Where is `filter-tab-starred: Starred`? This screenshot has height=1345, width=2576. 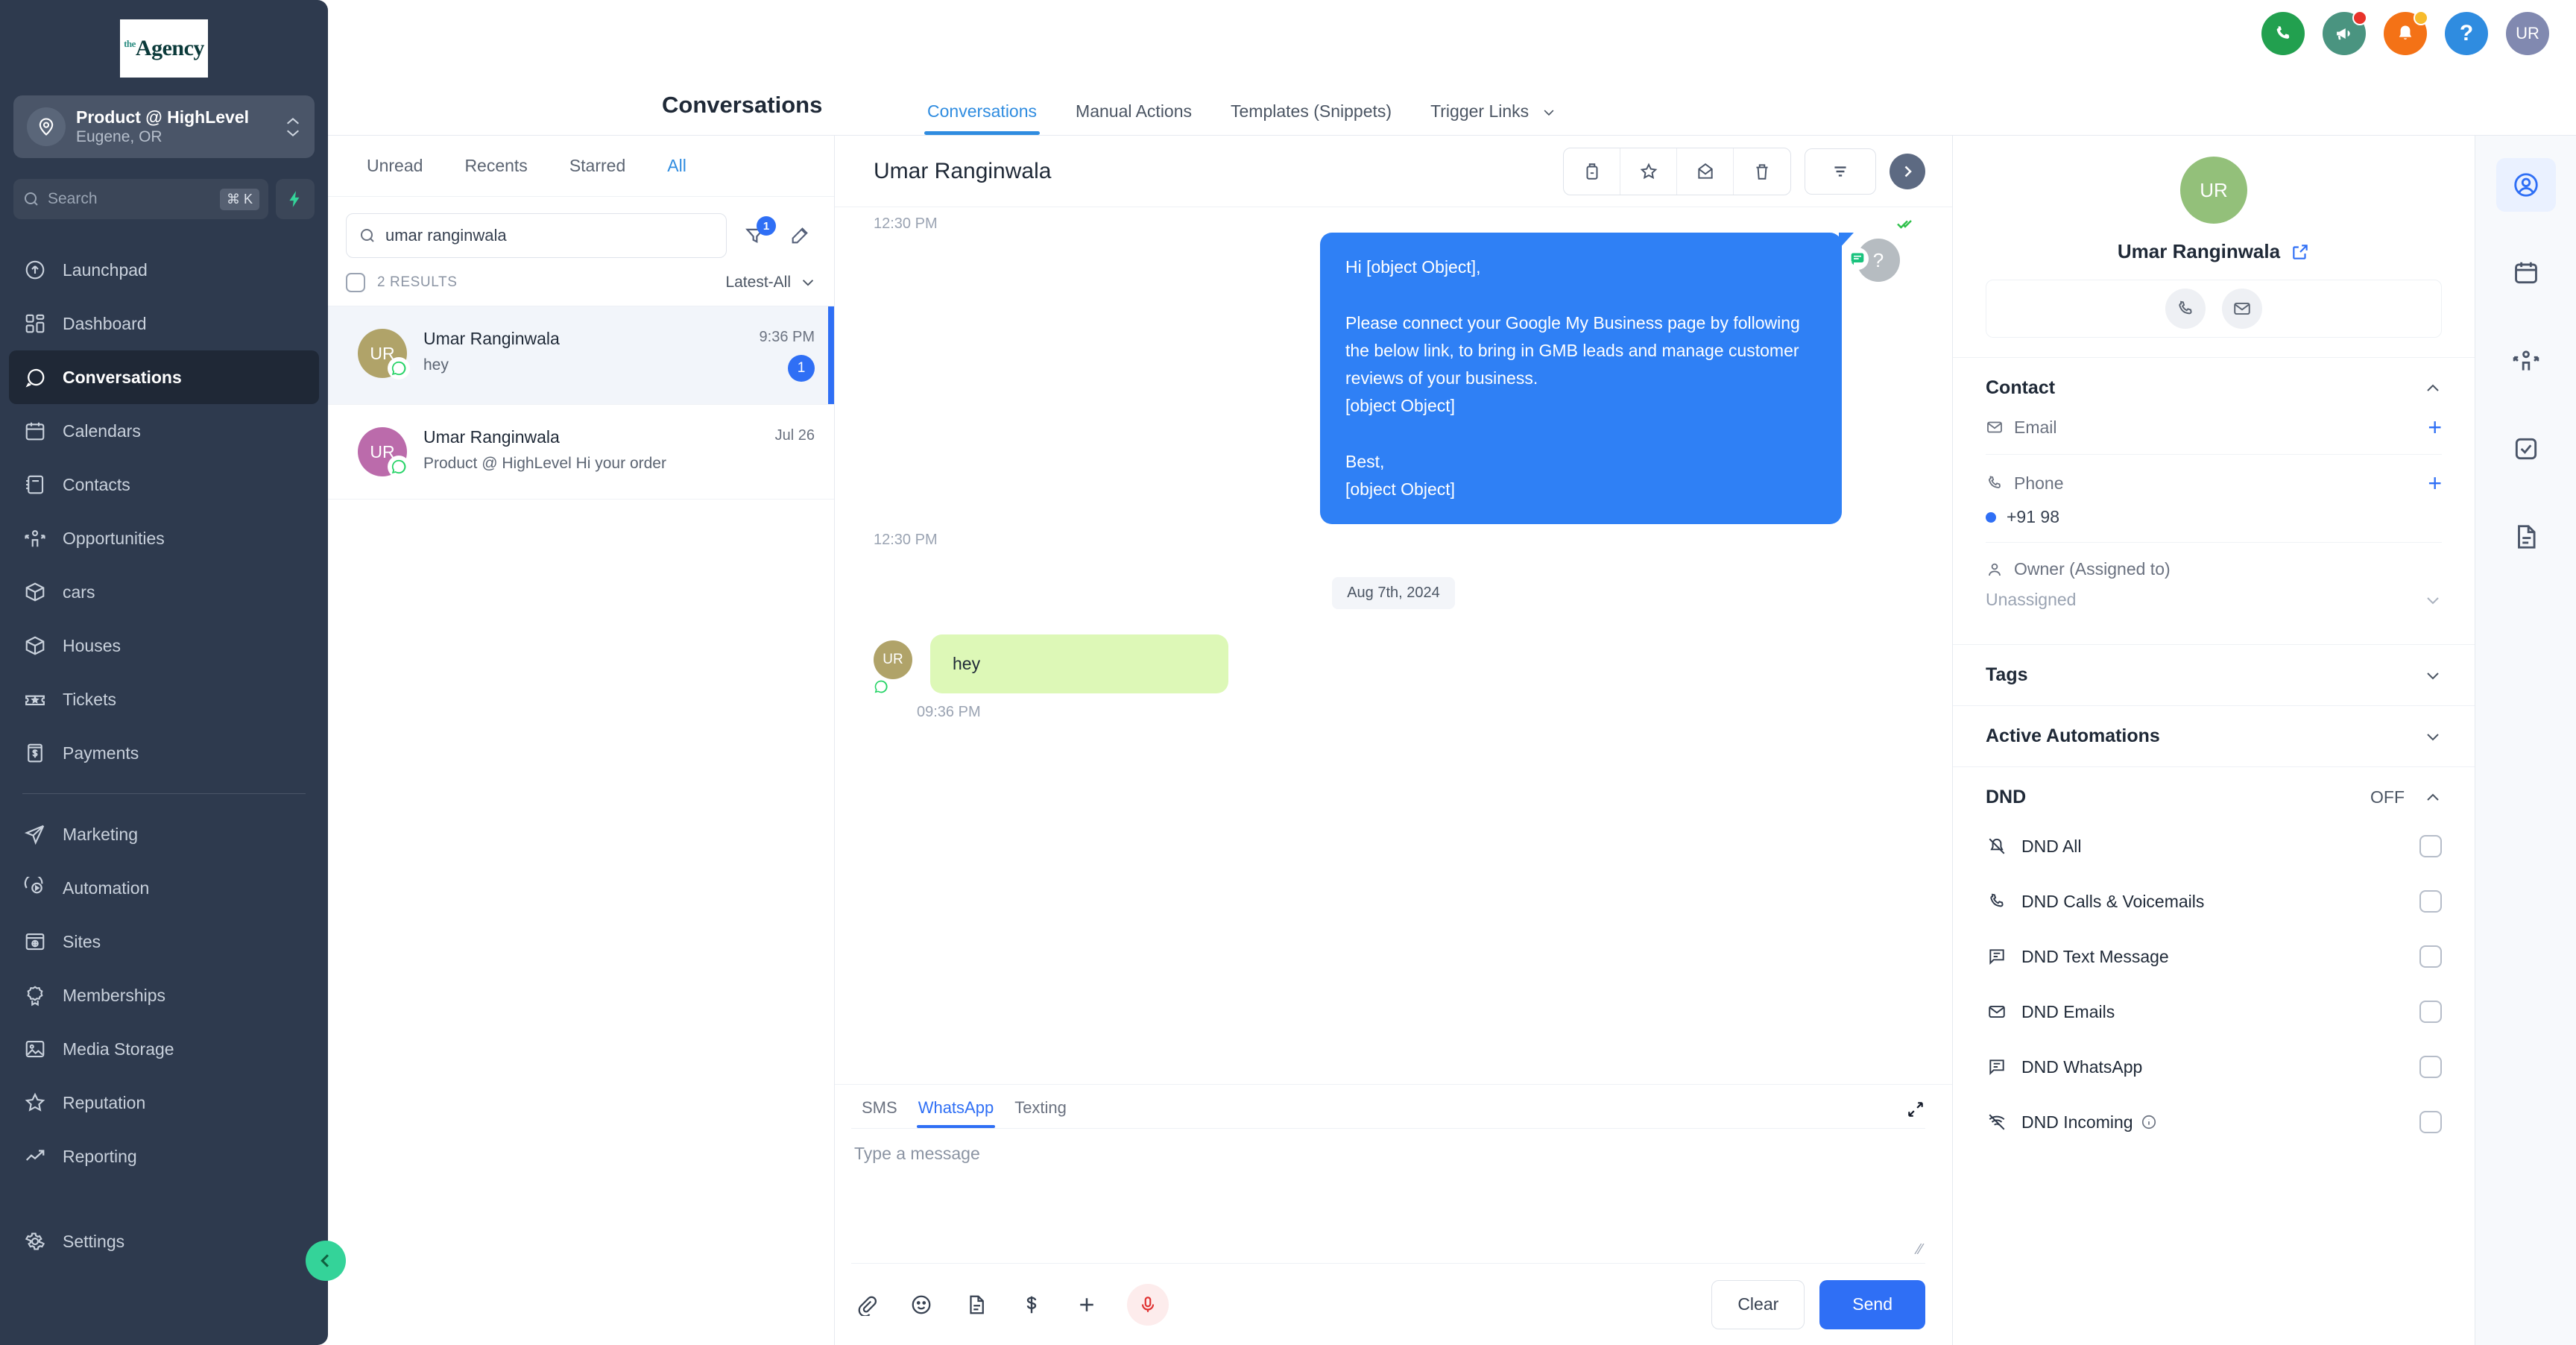
filter-tab-starred: Starred is located at coordinates (597, 166).